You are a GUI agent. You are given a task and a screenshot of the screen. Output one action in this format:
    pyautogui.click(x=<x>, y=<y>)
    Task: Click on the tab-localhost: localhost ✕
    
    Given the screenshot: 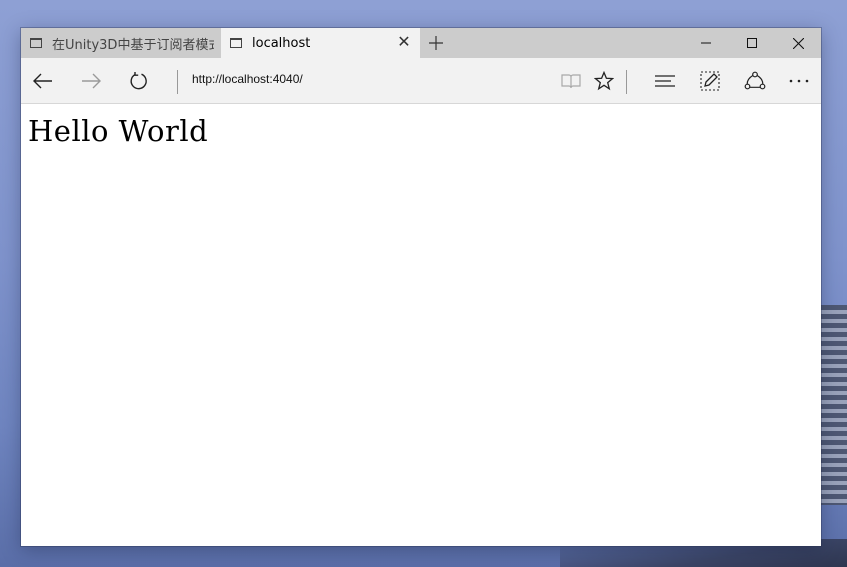 What is the action you would take?
    pyautogui.click(x=320, y=43)
    